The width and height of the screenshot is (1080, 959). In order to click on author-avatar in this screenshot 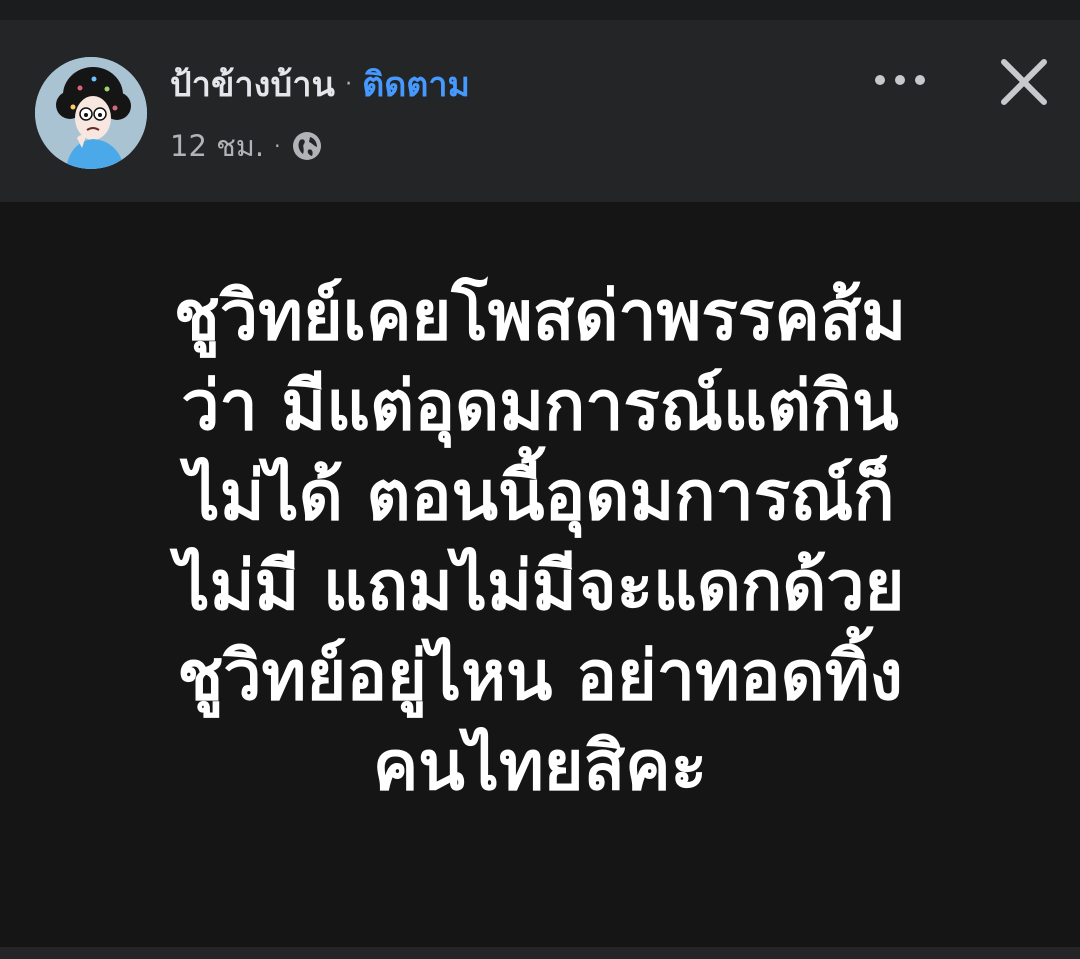, I will do `click(91, 113)`.